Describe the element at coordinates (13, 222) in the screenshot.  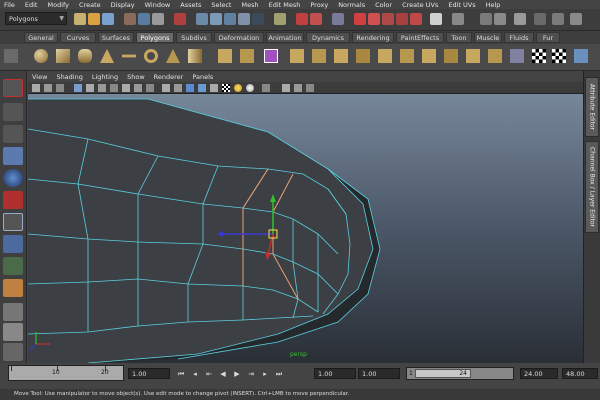
I see `universal-manip-icon` at that location.